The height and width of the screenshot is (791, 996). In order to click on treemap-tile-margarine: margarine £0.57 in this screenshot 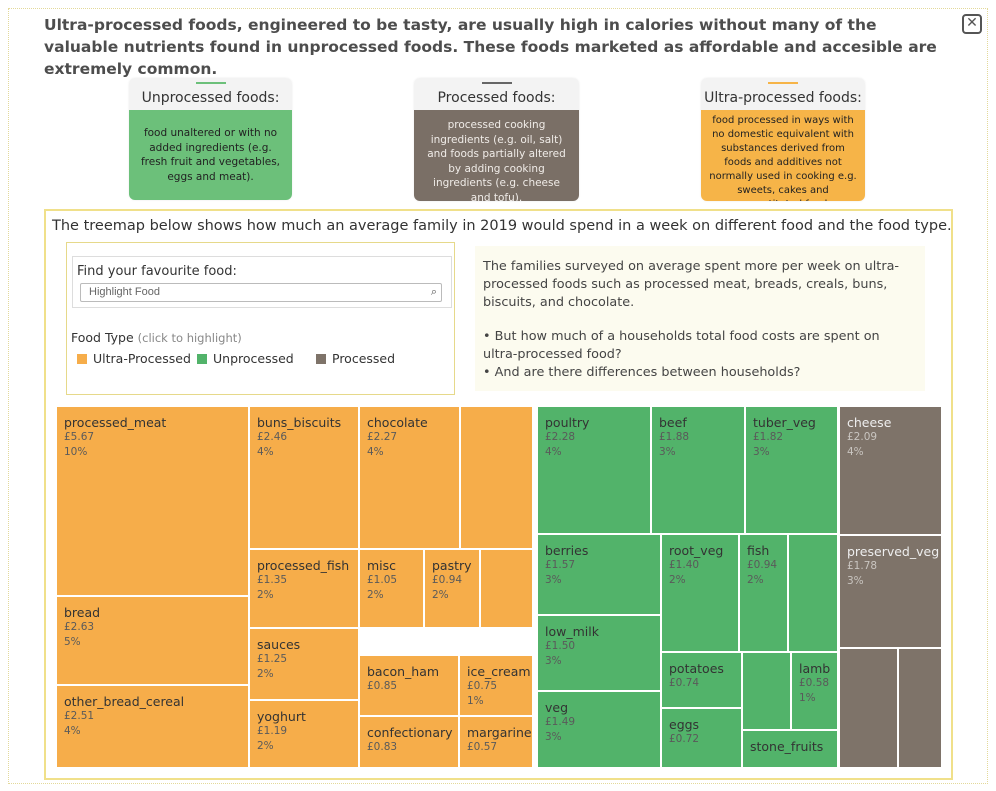, I will do `click(496, 742)`.